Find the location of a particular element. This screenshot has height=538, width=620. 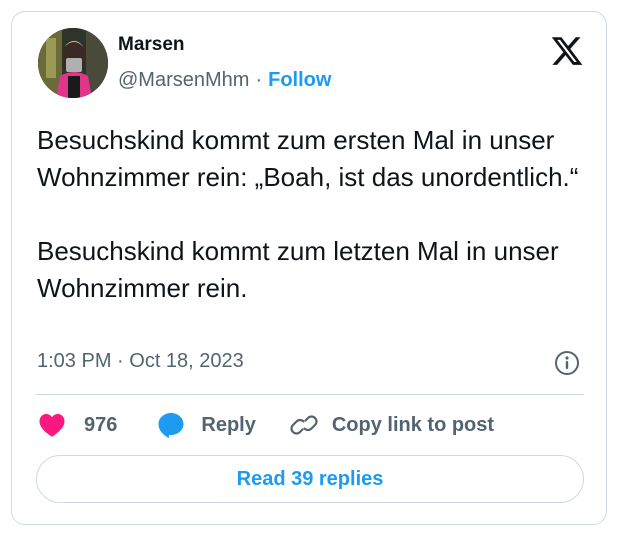

reply-button: Reply is located at coordinates (206, 425).